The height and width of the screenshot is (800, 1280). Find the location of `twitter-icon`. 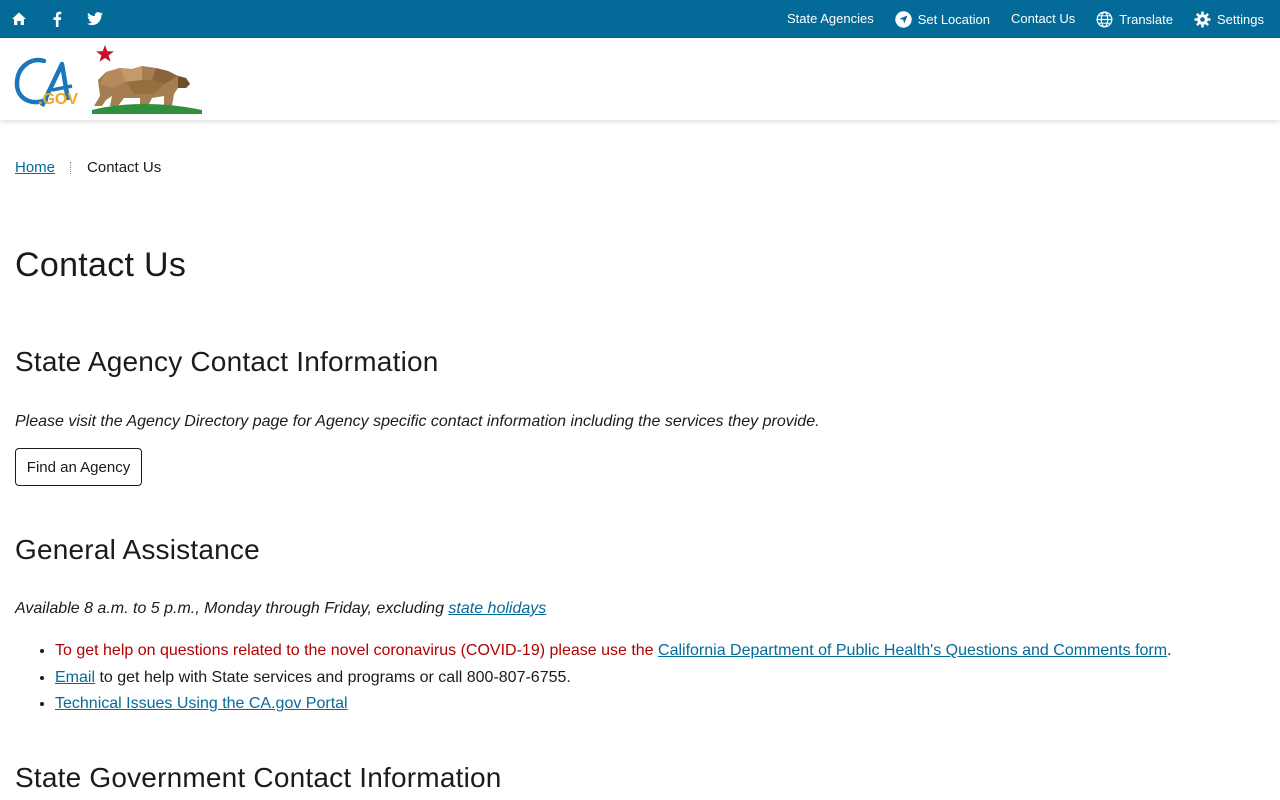

twitter-icon is located at coordinates (95, 19).